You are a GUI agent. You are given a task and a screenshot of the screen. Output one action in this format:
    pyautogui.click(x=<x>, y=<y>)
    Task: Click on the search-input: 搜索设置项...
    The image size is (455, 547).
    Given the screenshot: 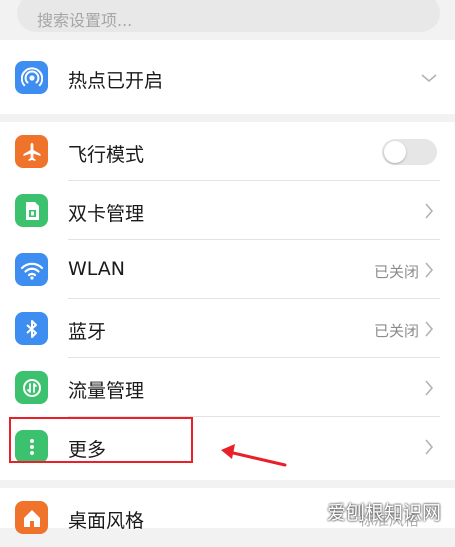 What is the action you would take?
    pyautogui.click(x=228, y=16)
    